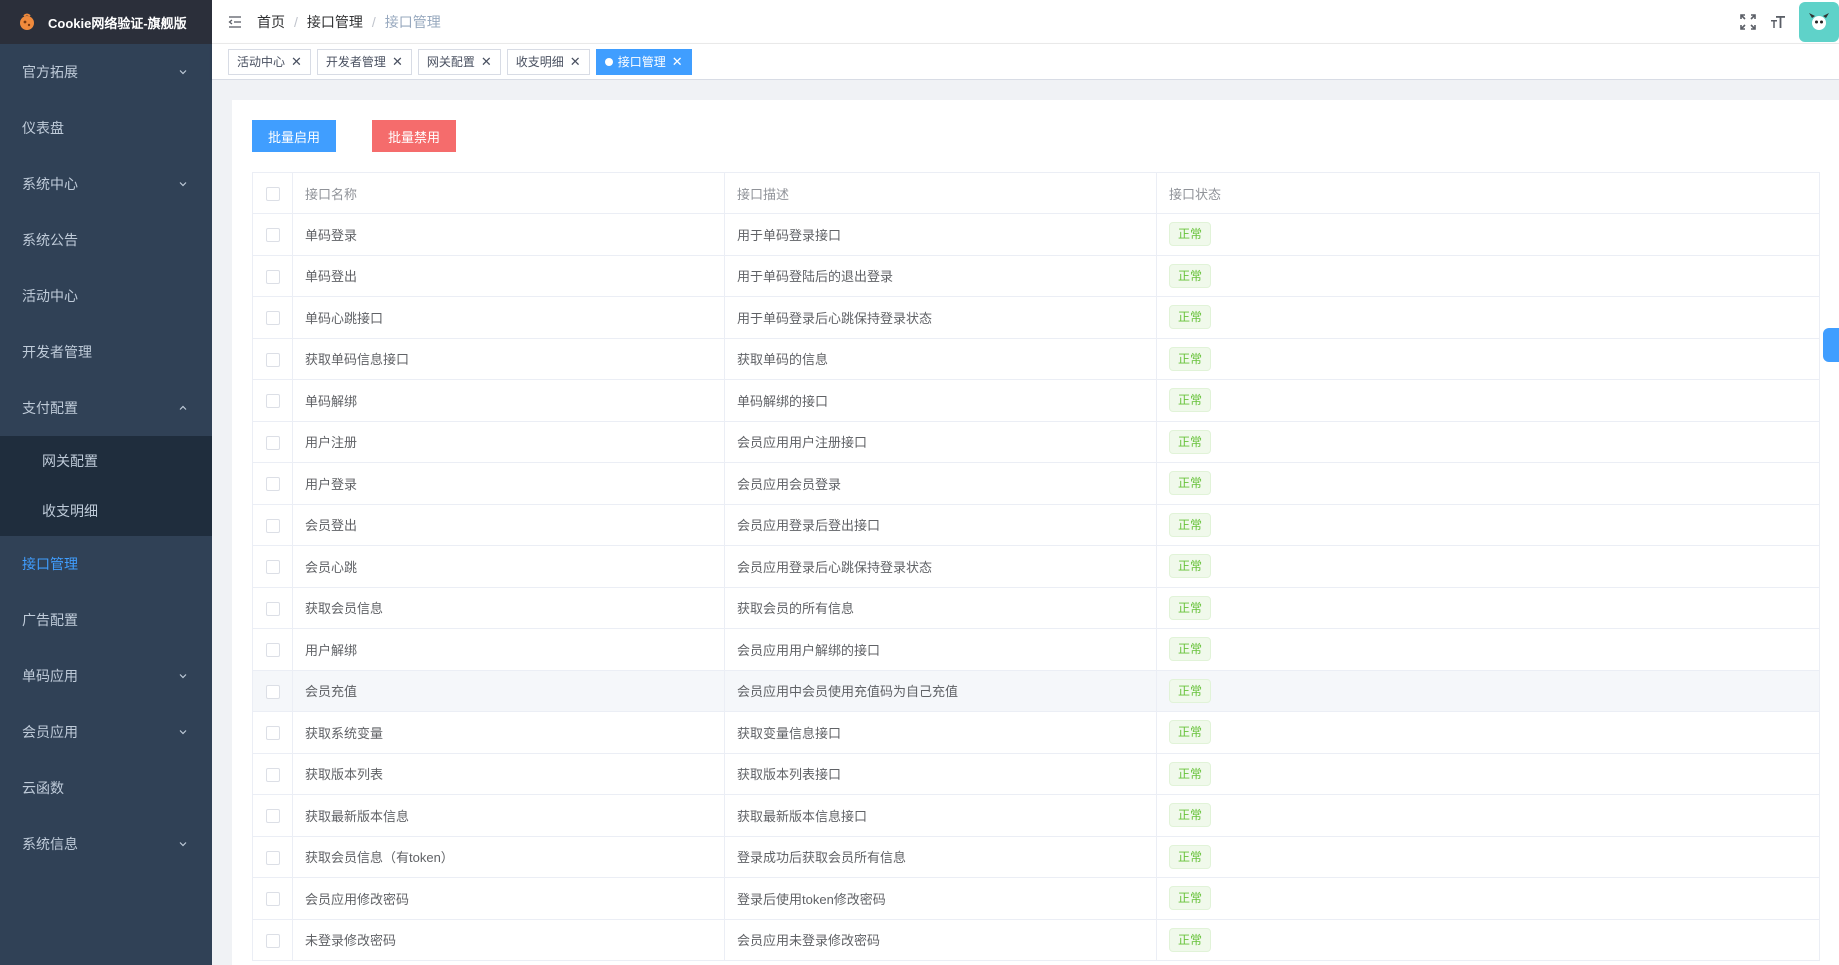 This screenshot has height=965, width=1839. I want to click on app-title: Cookie网络验证-旗舰版, so click(117, 23).